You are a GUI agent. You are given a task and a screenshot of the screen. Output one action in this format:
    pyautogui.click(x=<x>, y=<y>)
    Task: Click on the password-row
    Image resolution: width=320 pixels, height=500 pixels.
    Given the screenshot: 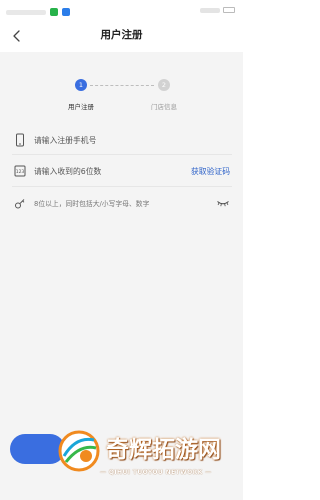 What is the action you would take?
    pyautogui.click(x=122, y=203)
    